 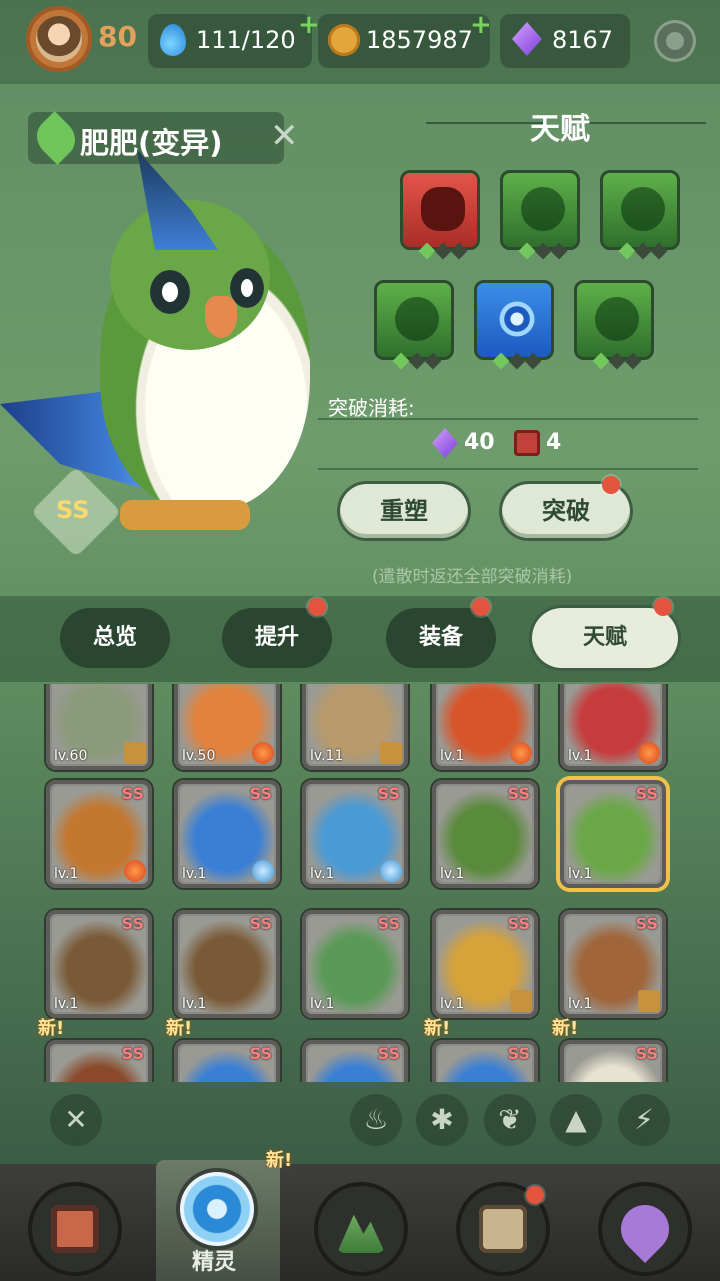 I want to click on tab-talent: 天赋, so click(x=605, y=638).